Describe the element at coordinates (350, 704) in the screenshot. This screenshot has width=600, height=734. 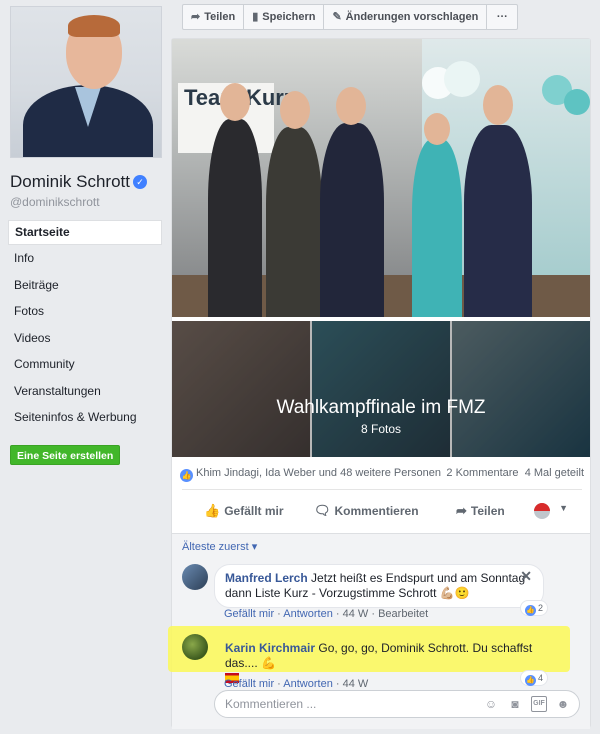
I see `comment-input` at that location.